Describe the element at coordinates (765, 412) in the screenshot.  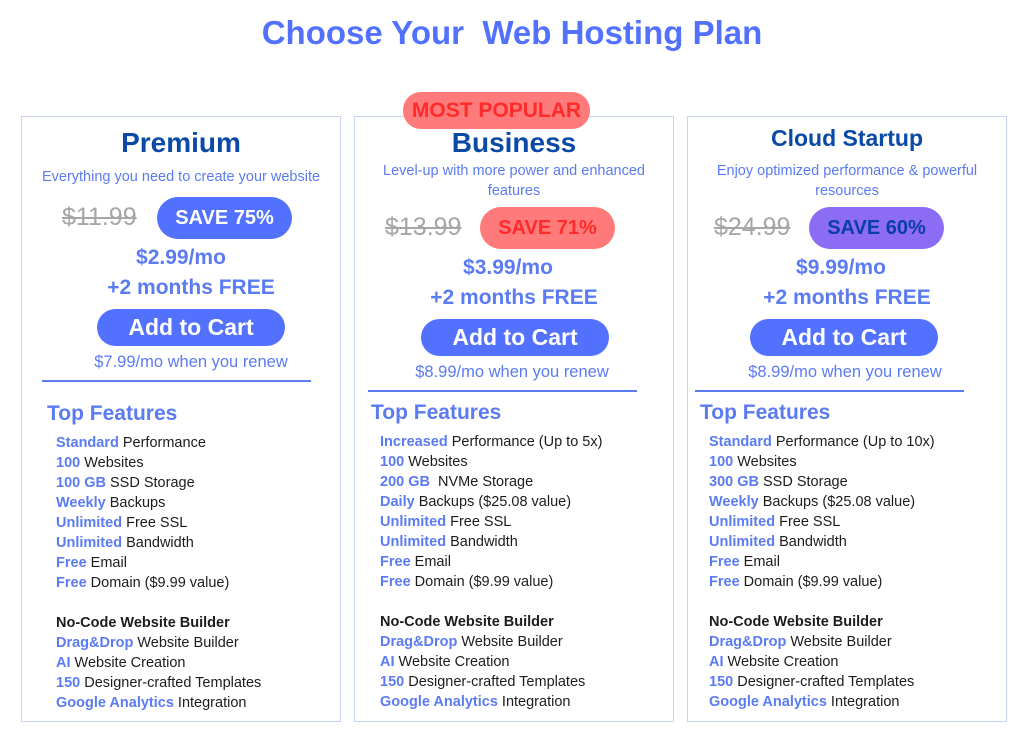
I see `features-heading: Top Features` at that location.